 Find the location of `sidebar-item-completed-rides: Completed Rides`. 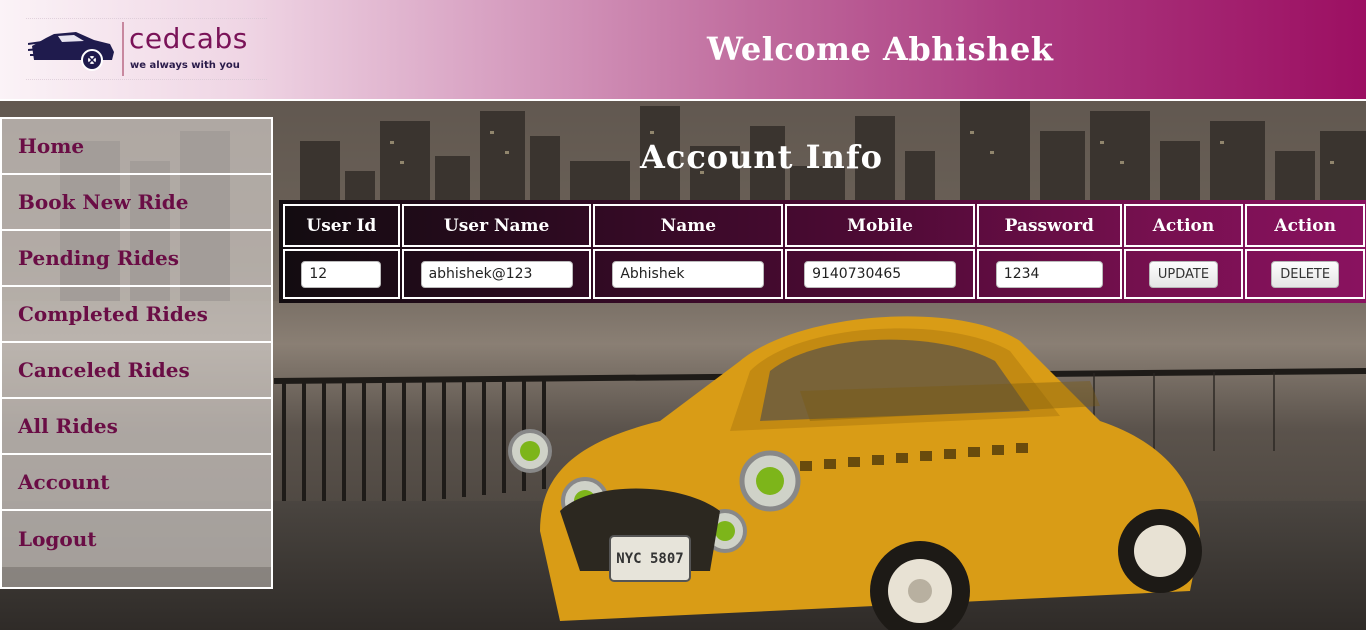

sidebar-item-completed-rides: Completed Rides is located at coordinates (136, 315).